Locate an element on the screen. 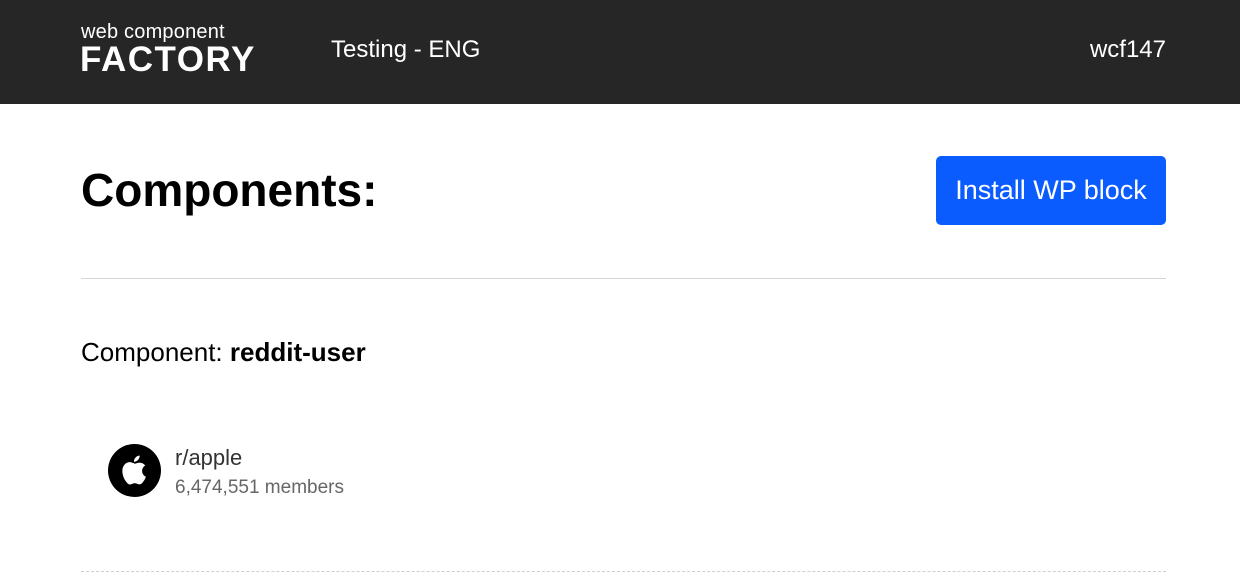 Image resolution: width=1240 pixels, height=583 pixels. reddit-user-card: r/apple 6,474,551 members is located at coordinates (308, 472).